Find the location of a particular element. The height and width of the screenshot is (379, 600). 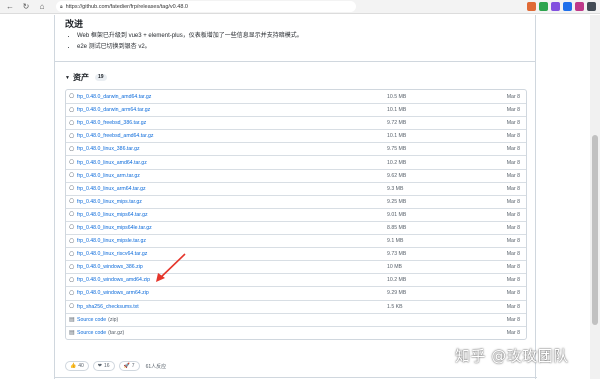

asset-link: frp_0.48.0_linux_386.tar.gz is located at coordinates (108, 149).